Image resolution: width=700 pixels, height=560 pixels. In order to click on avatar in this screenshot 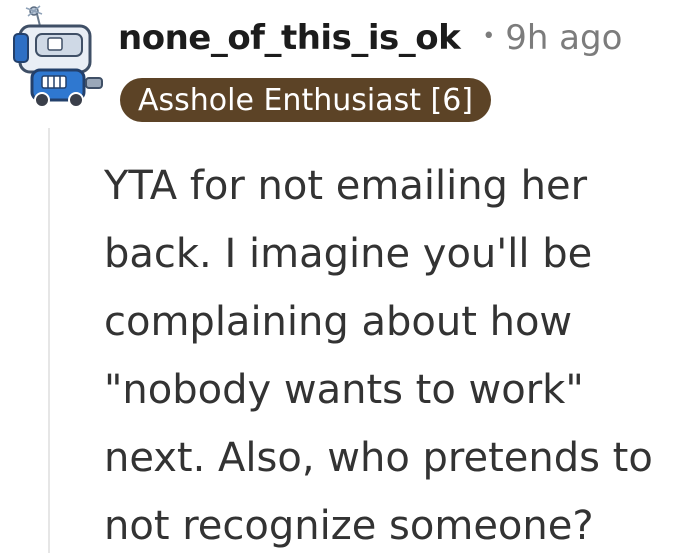, I will do `click(58, 56)`.